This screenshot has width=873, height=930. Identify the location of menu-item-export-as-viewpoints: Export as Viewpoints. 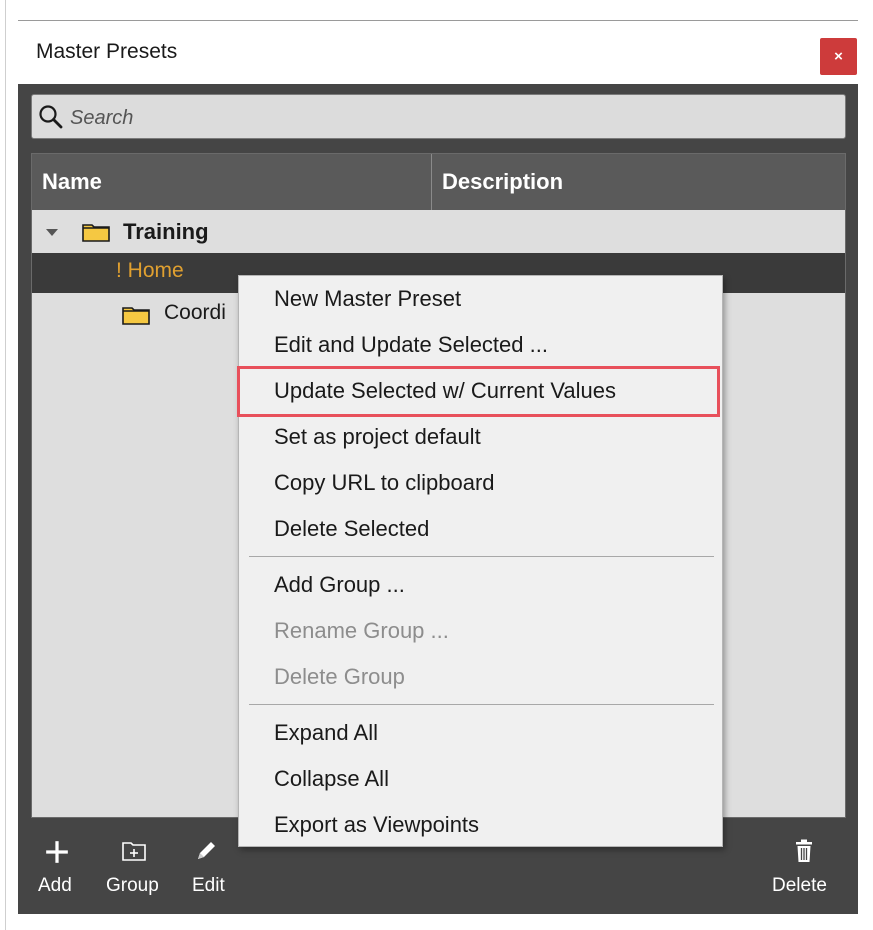
(480, 825).